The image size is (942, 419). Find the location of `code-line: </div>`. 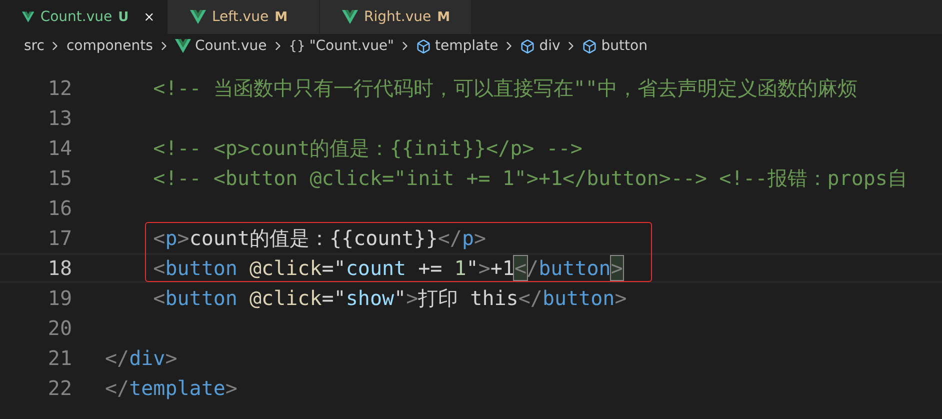

code-line: </div> is located at coordinates (141, 358).